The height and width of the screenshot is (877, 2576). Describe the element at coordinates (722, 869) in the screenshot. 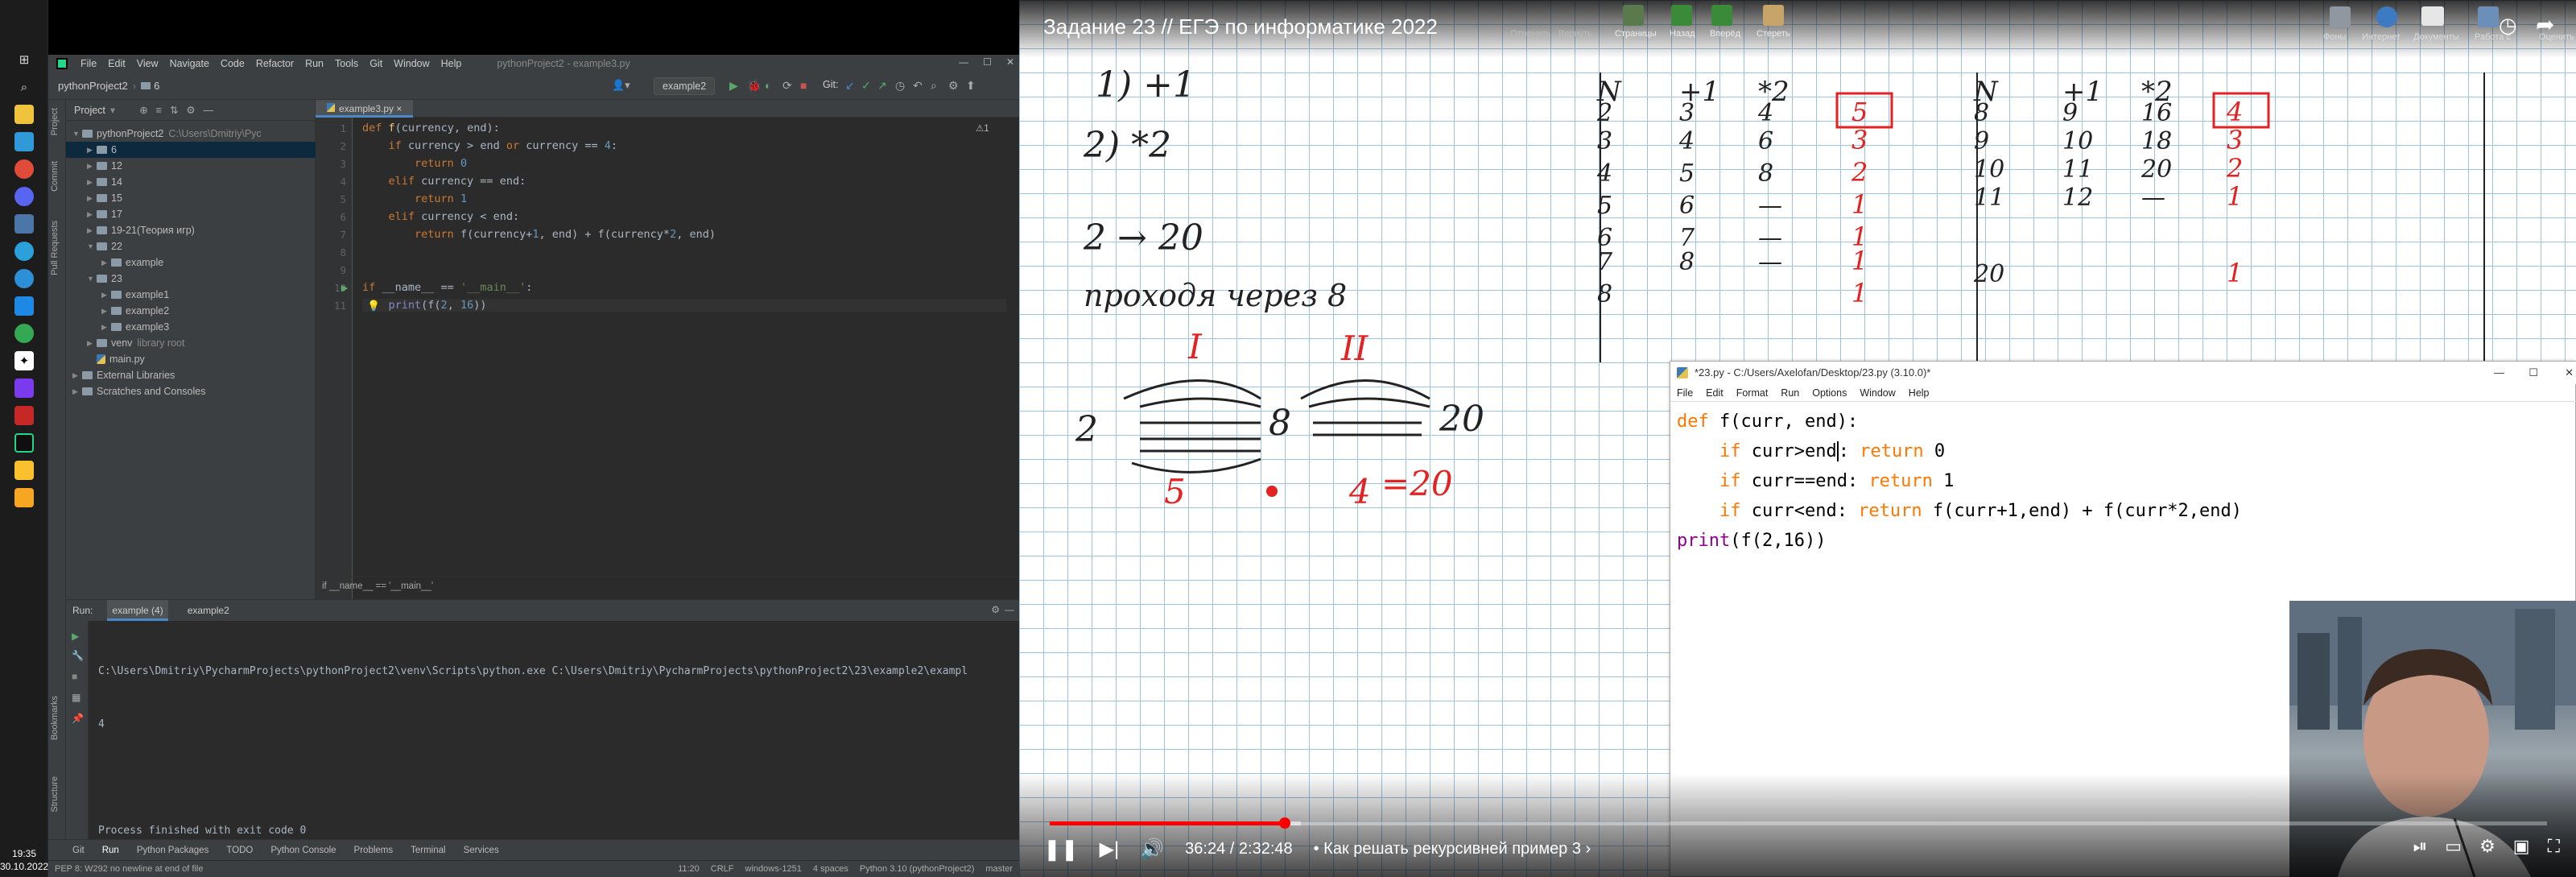

I see `status-line-sep: CRLF` at that location.